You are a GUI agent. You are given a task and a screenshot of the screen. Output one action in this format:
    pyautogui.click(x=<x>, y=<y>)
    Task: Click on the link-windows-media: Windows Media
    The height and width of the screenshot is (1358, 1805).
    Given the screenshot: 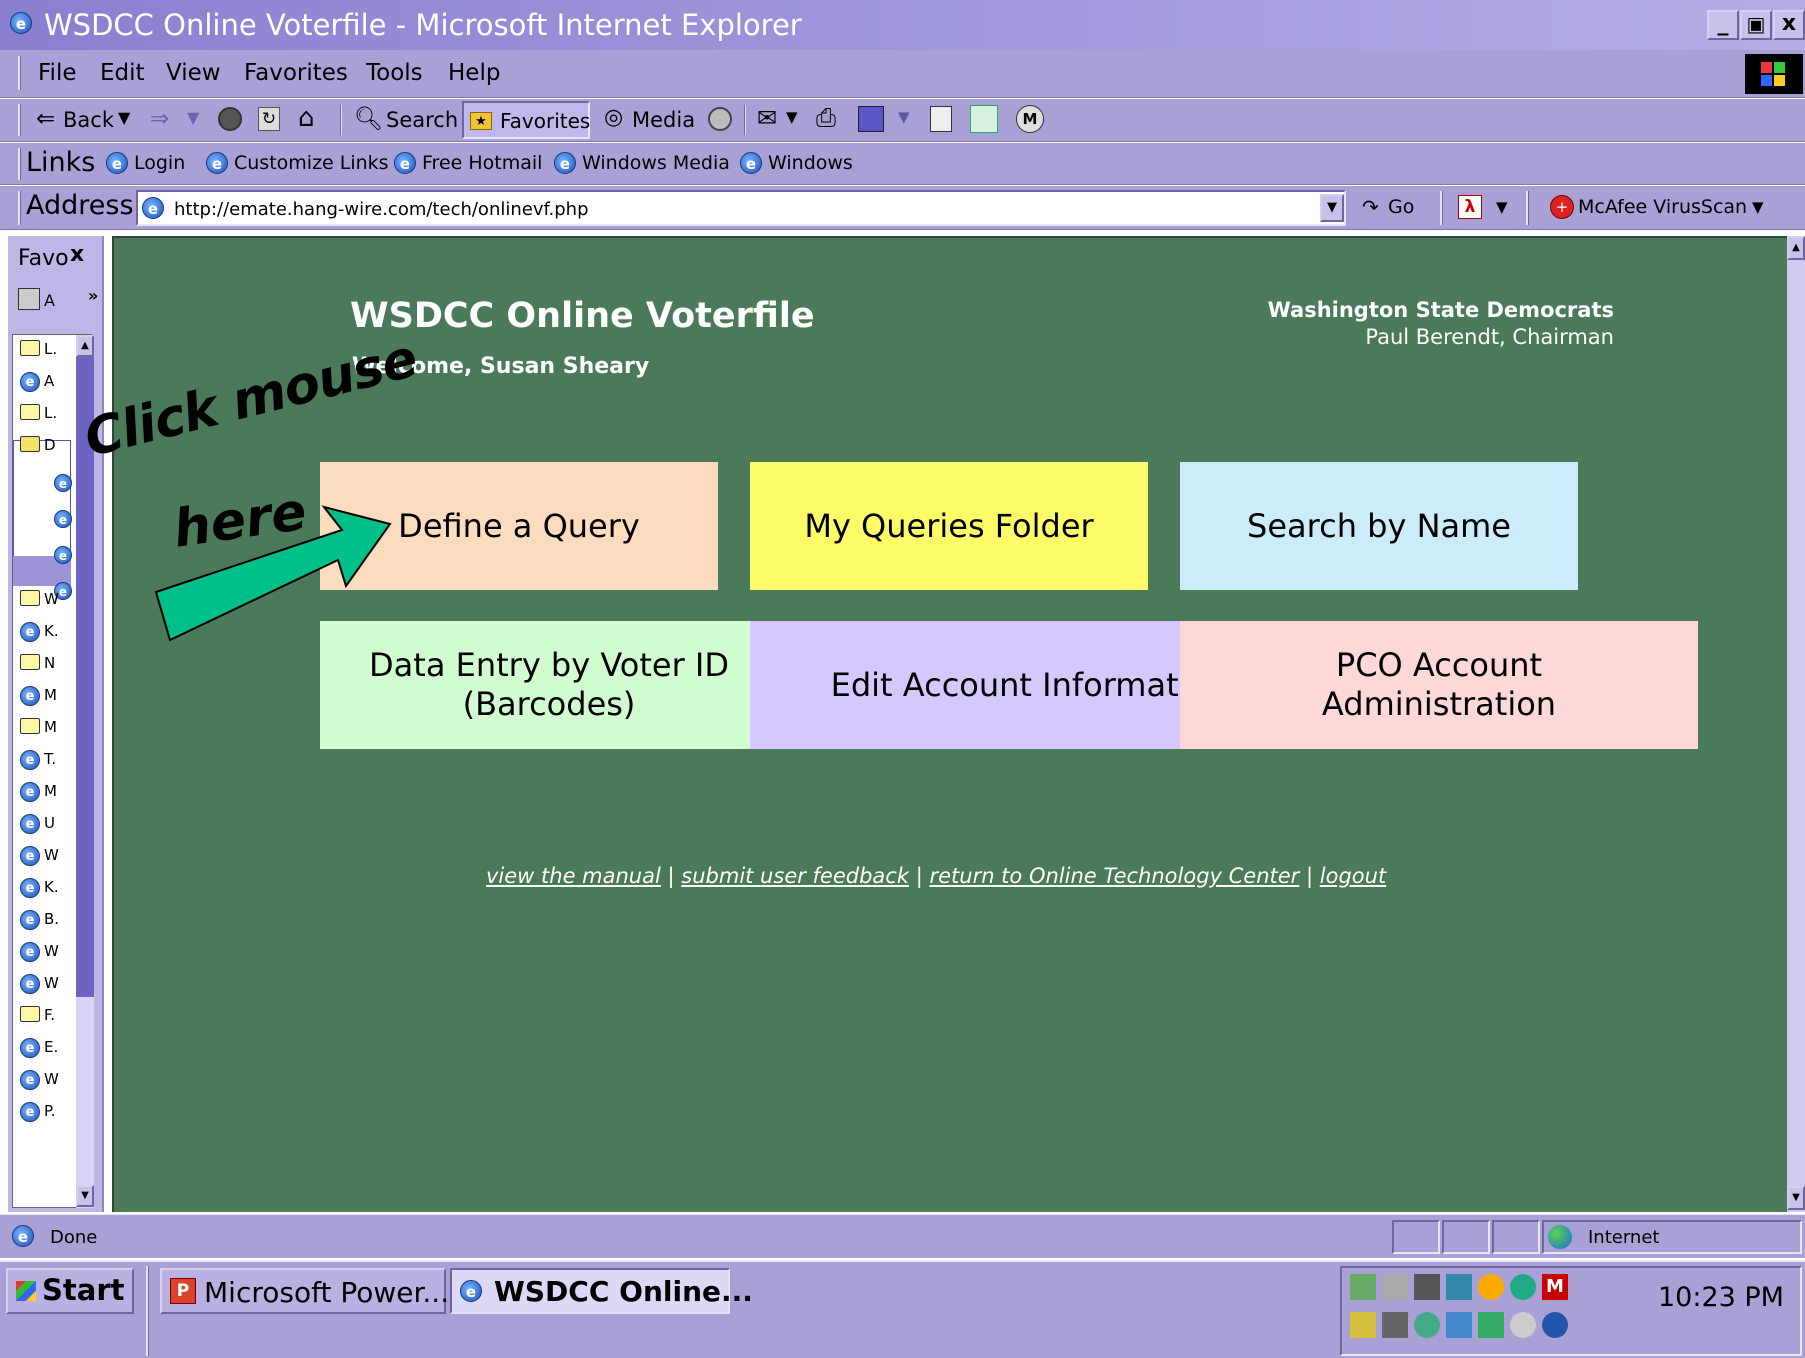 What is the action you would take?
    pyautogui.click(x=656, y=163)
    